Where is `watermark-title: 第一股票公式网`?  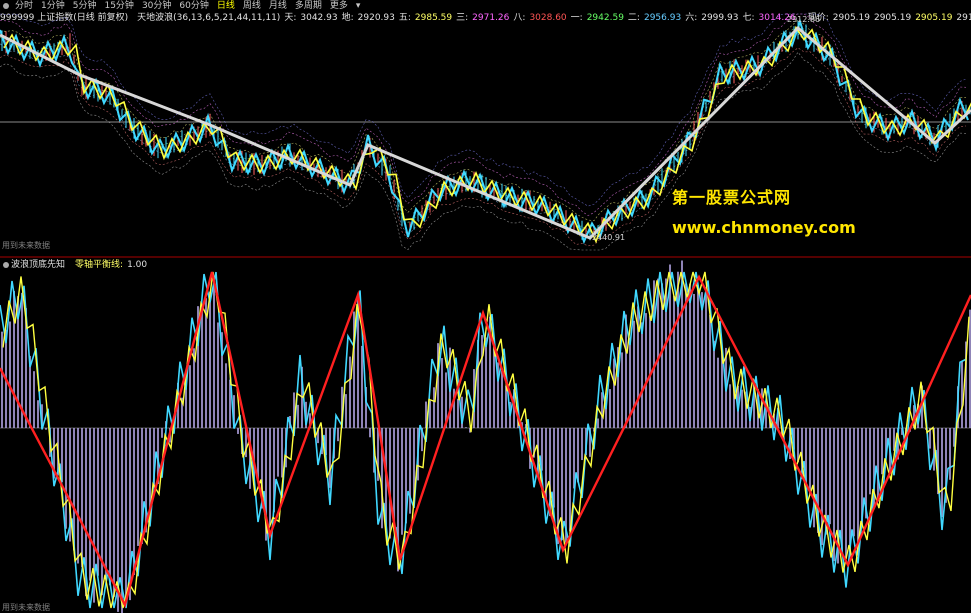 watermark-title: 第一股票公式网 is located at coordinates (732, 197).